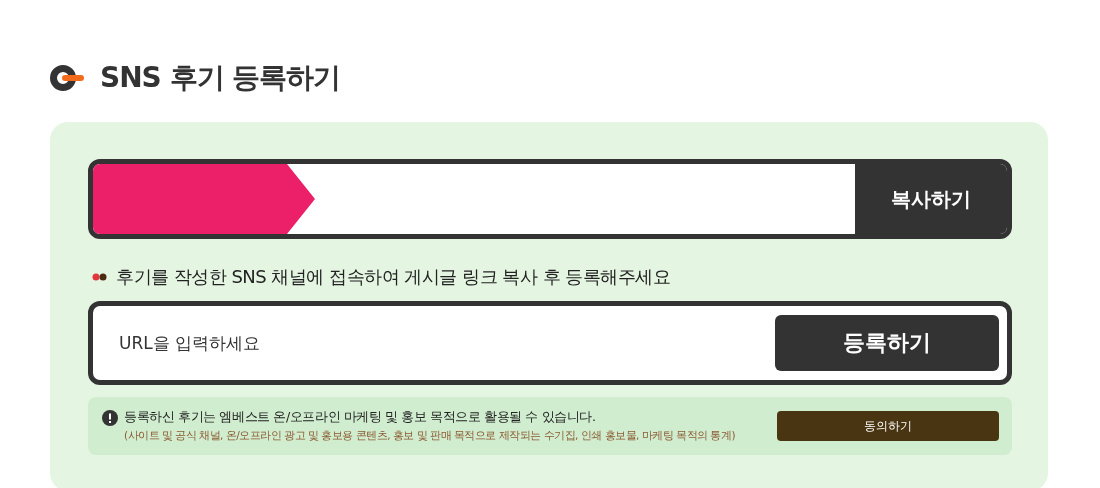  Describe the element at coordinates (67, 78) in the screenshot. I see `logo-icon` at that location.